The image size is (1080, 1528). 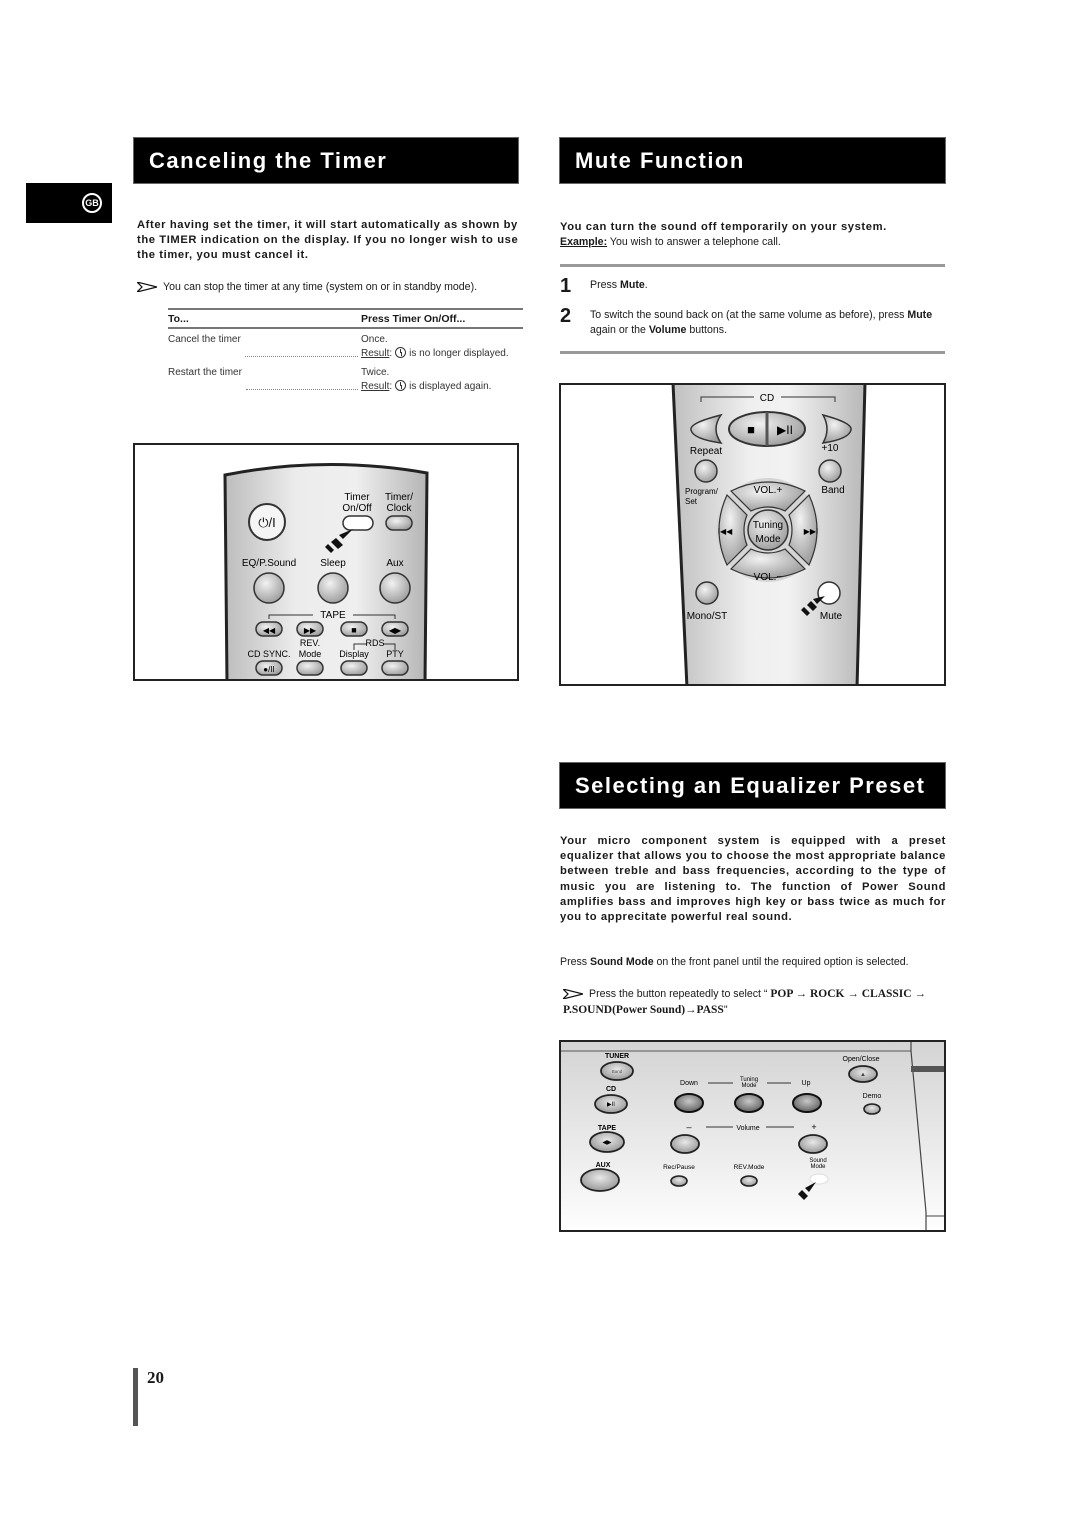 I want to click on mono-st-button, so click(x=707, y=593).